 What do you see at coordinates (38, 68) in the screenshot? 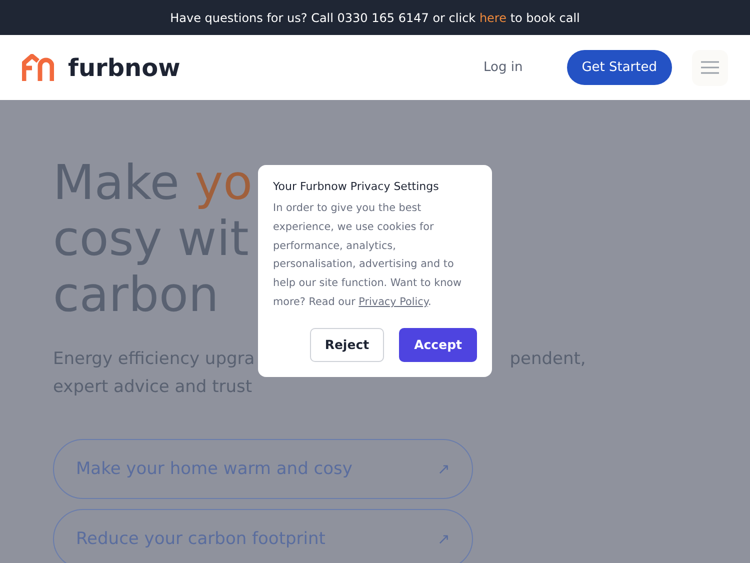
I see `logo-icon` at bounding box center [38, 68].